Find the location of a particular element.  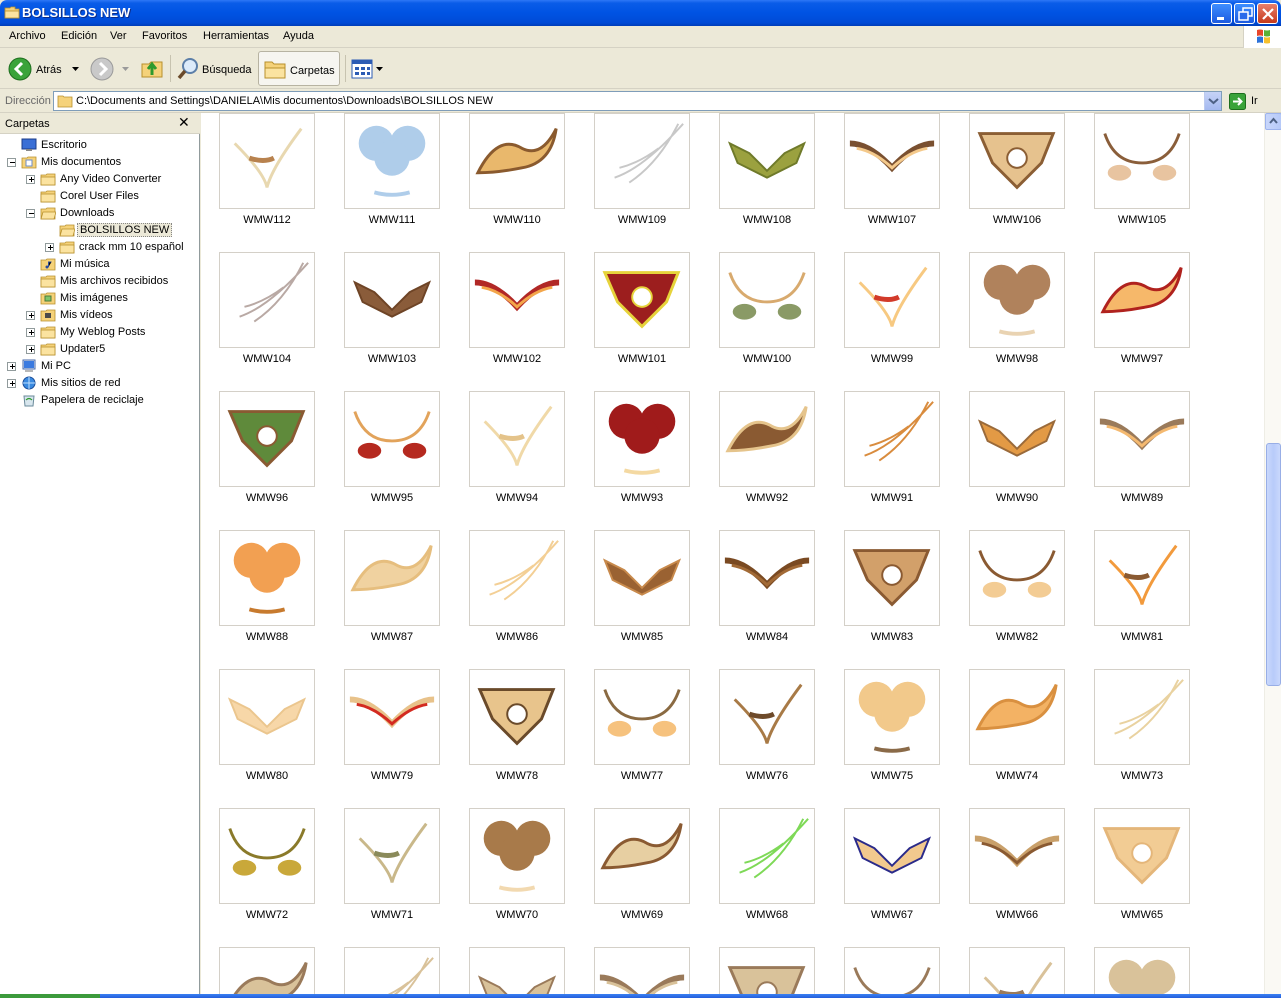

file-name-label: WMW80 is located at coordinates (267, 776).